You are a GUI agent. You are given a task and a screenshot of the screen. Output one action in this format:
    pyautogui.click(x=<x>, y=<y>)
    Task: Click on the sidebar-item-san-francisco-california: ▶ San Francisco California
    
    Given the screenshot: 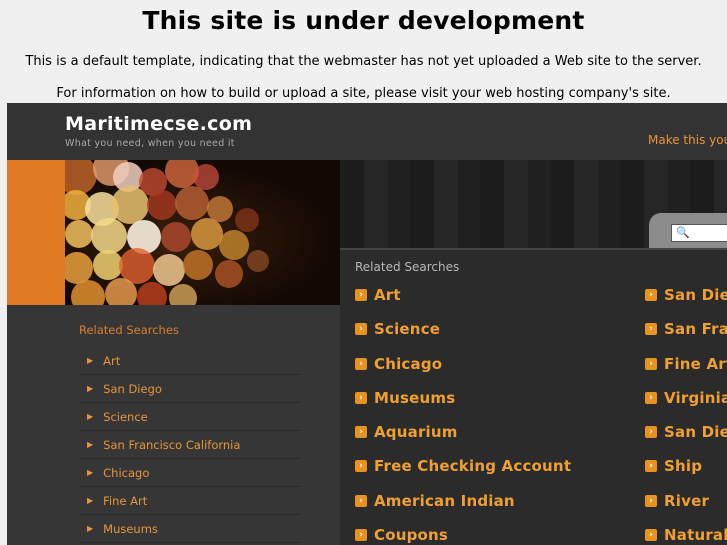 What is the action you would take?
    pyautogui.click(x=190, y=445)
    